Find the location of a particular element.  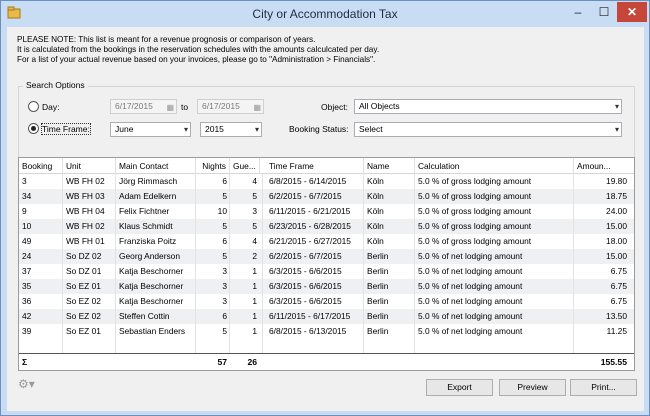

minimize-button: – is located at coordinates (578, 12).